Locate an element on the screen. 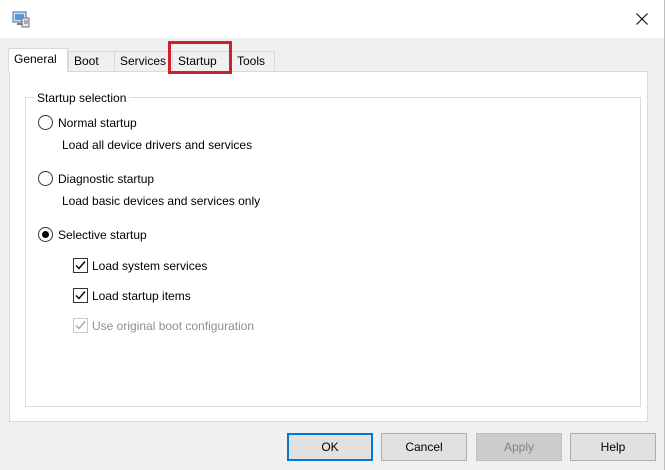 The height and width of the screenshot is (470, 665). selective-startup-radio: Selective startup is located at coordinates (92, 234).